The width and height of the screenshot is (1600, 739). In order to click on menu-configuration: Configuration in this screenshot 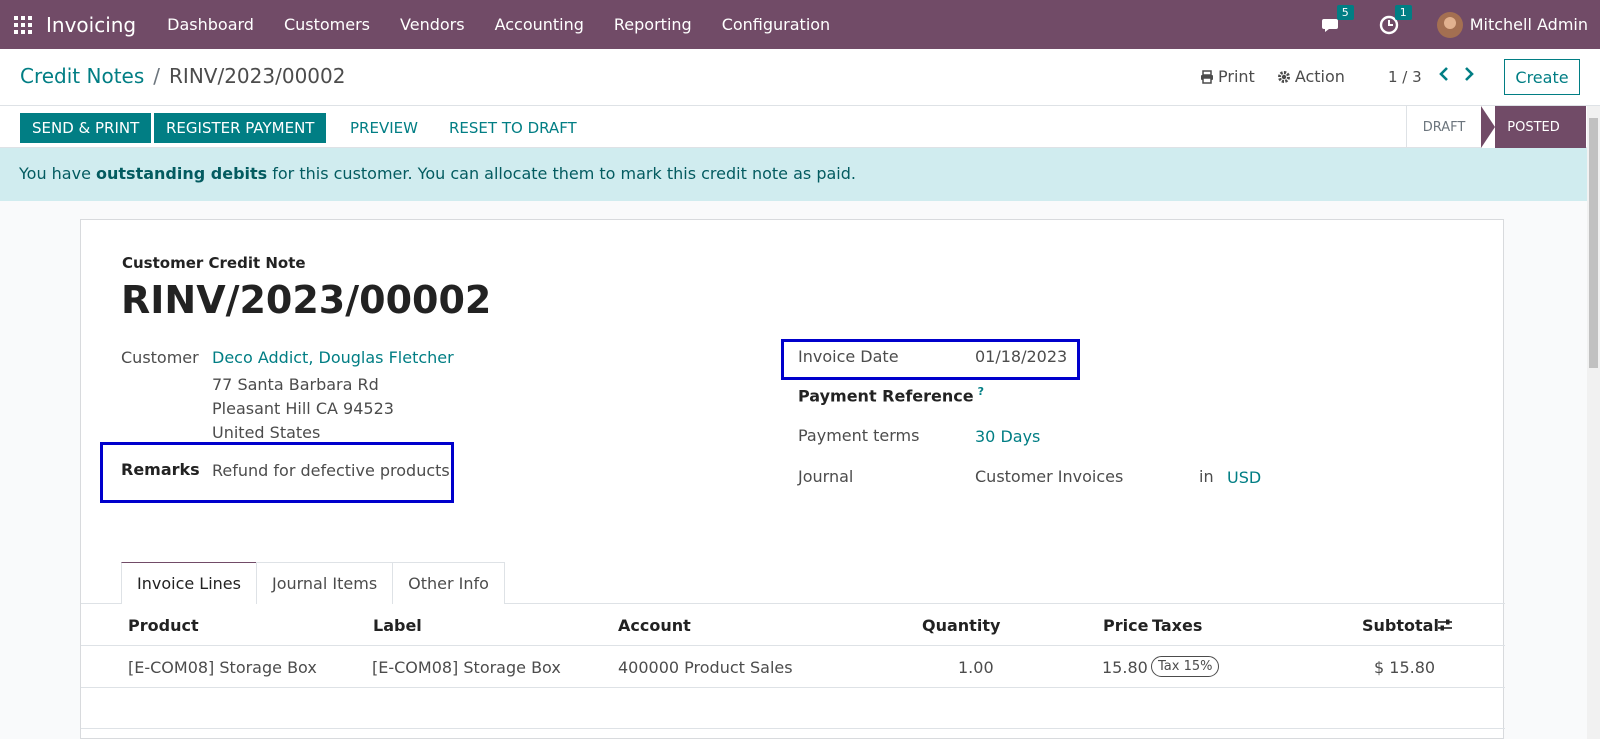, I will do `click(776, 24)`.